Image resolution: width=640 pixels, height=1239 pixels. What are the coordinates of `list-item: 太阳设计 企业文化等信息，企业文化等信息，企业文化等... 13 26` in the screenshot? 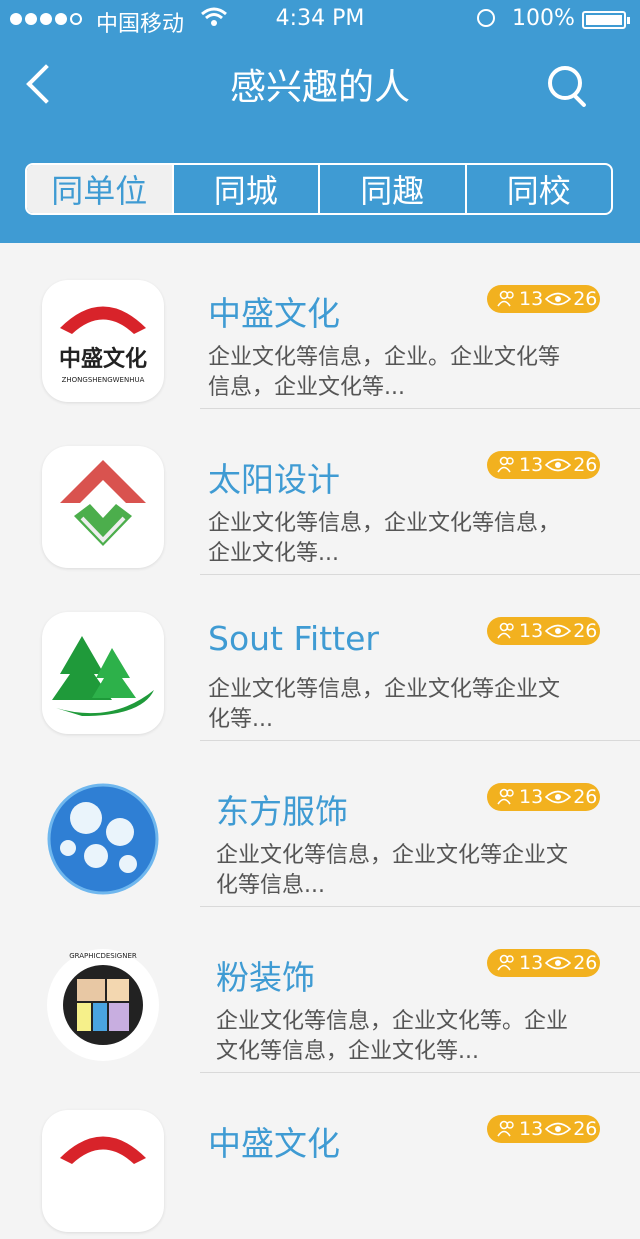 It's located at (320, 492).